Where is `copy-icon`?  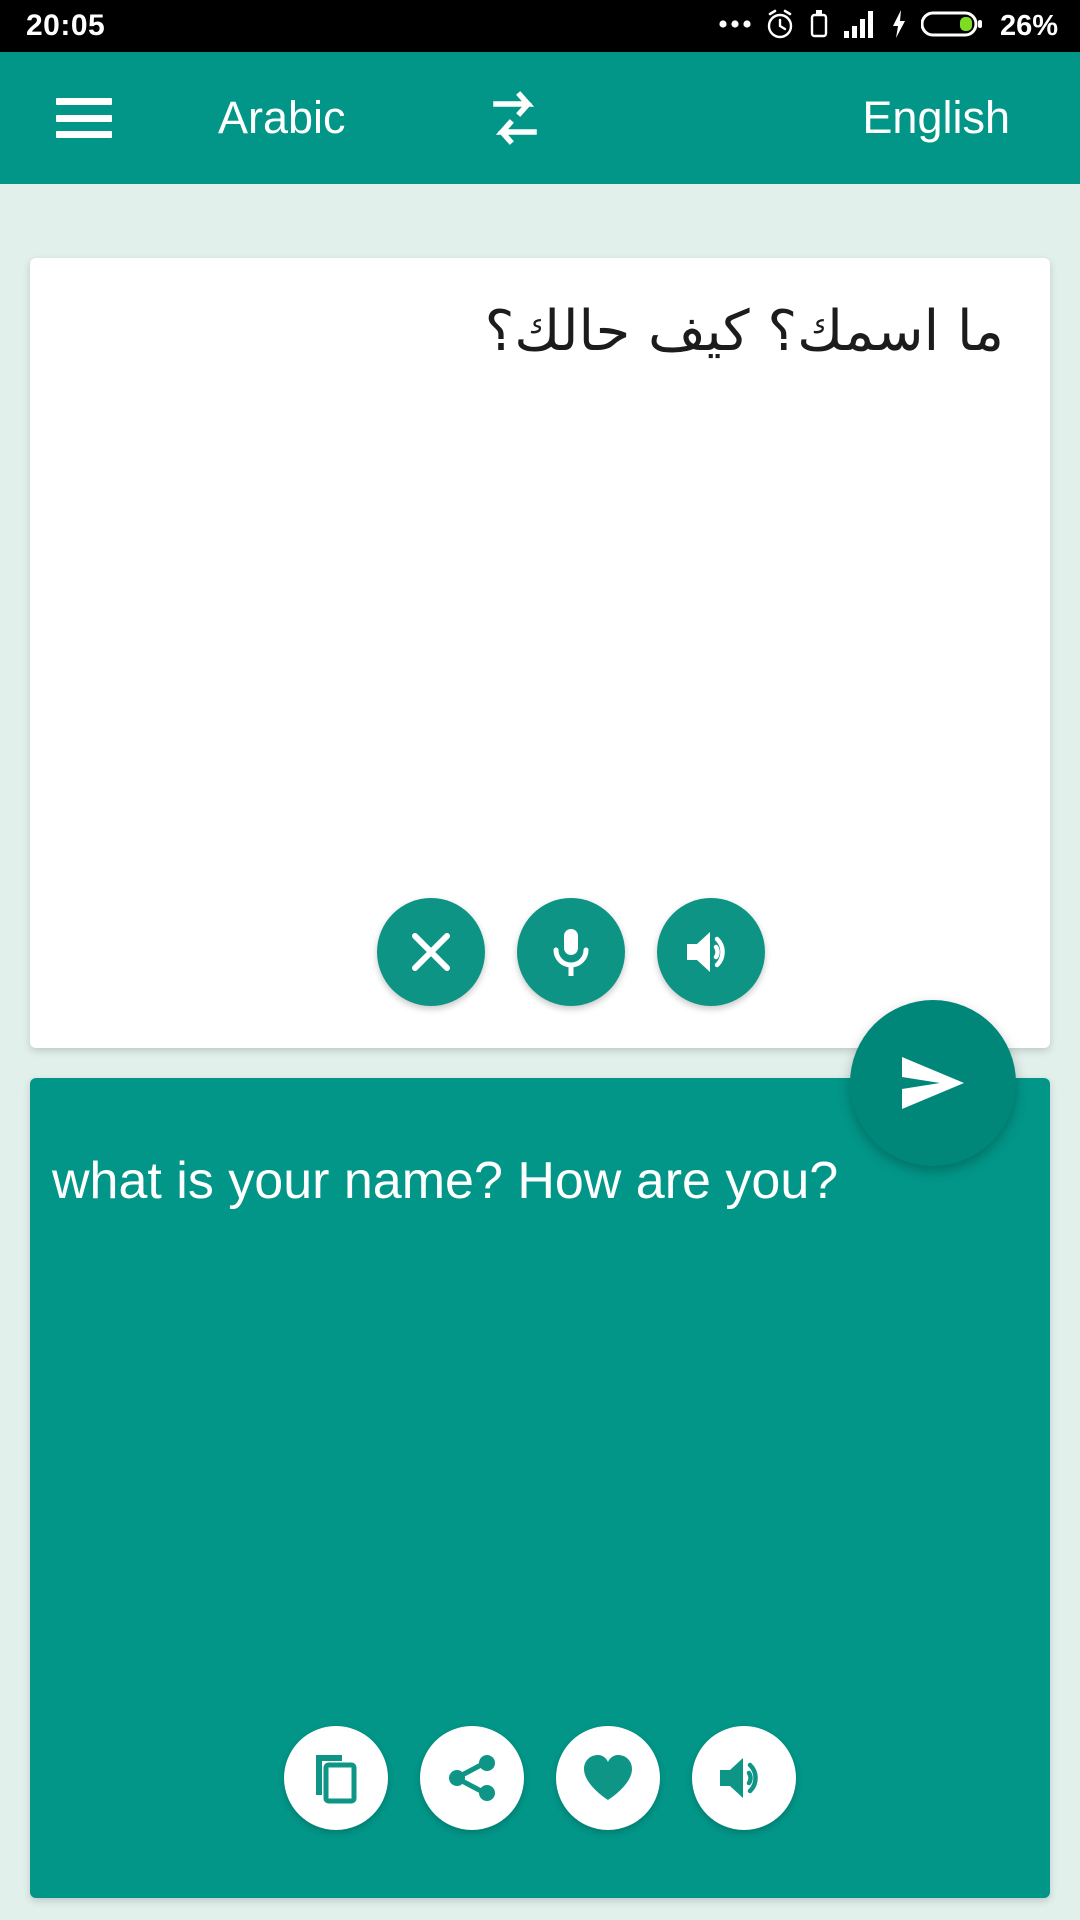 copy-icon is located at coordinates (336, 1779).